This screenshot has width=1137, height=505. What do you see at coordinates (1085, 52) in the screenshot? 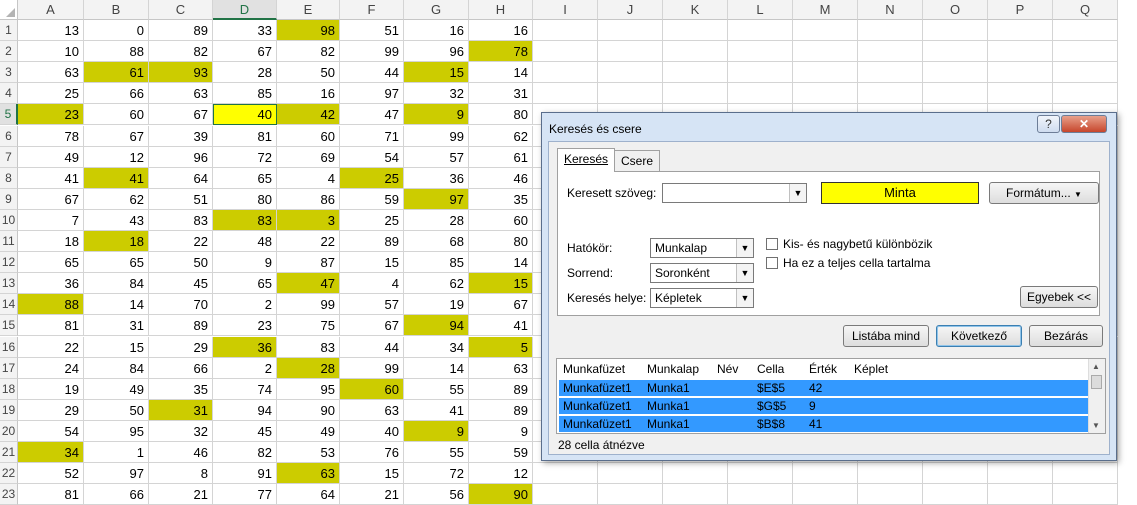
I see `cell-q2` at bounding box center [1085, 52].